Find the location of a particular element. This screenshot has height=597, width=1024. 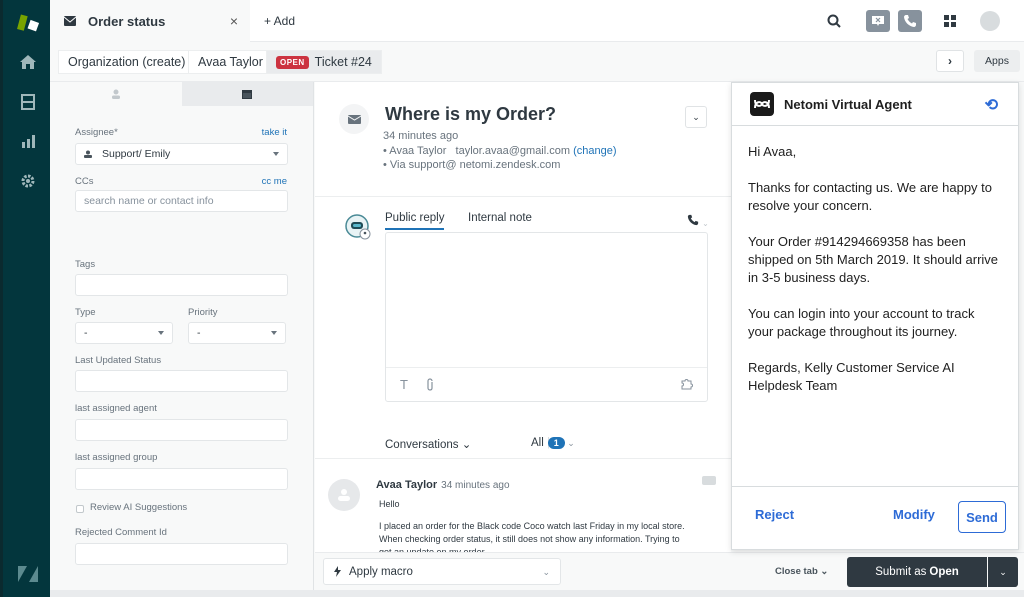

tags-input is located at coordinates (181, 285).